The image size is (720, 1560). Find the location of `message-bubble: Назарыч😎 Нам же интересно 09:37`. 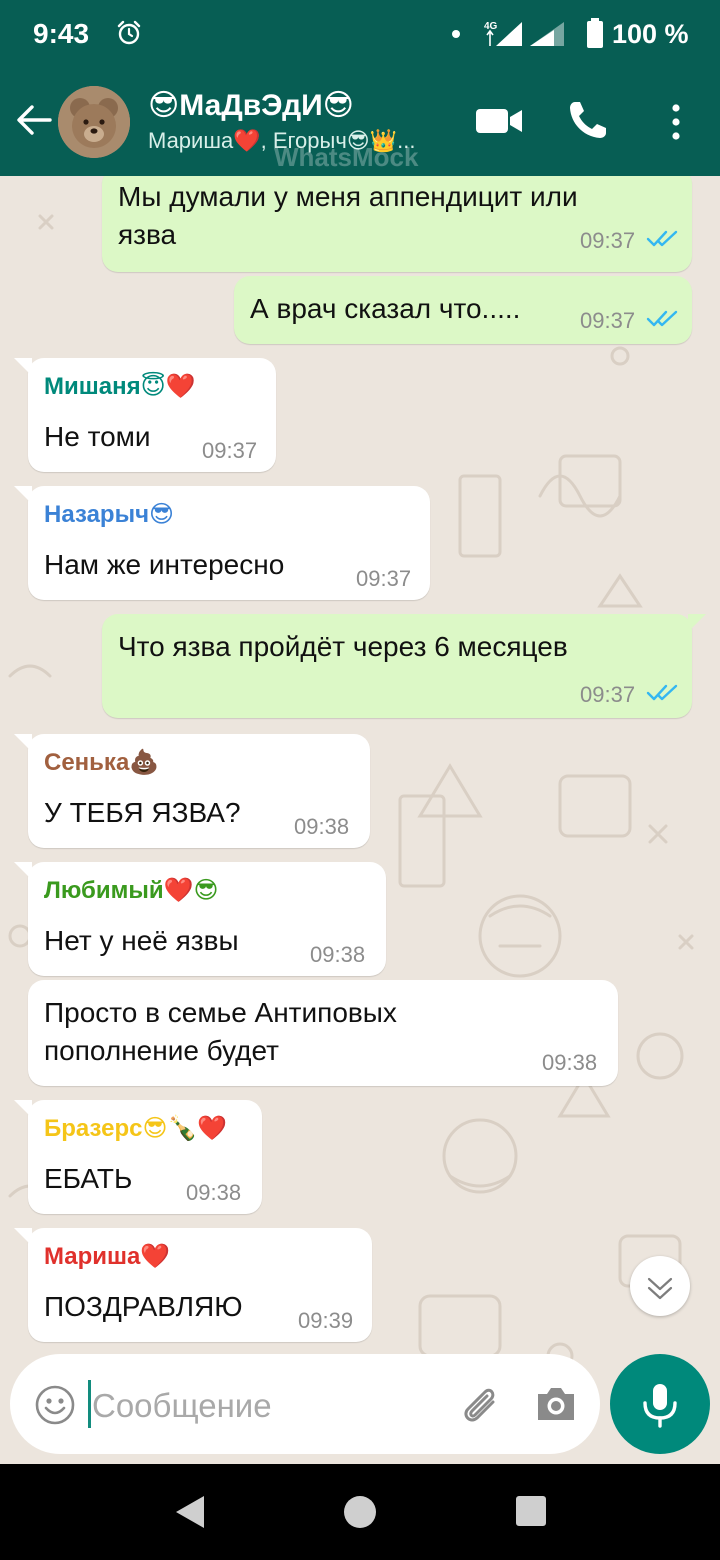

message-bubble: Назарыч😎 Нам же интересно 09:37 is located at coordinates (222, 543).